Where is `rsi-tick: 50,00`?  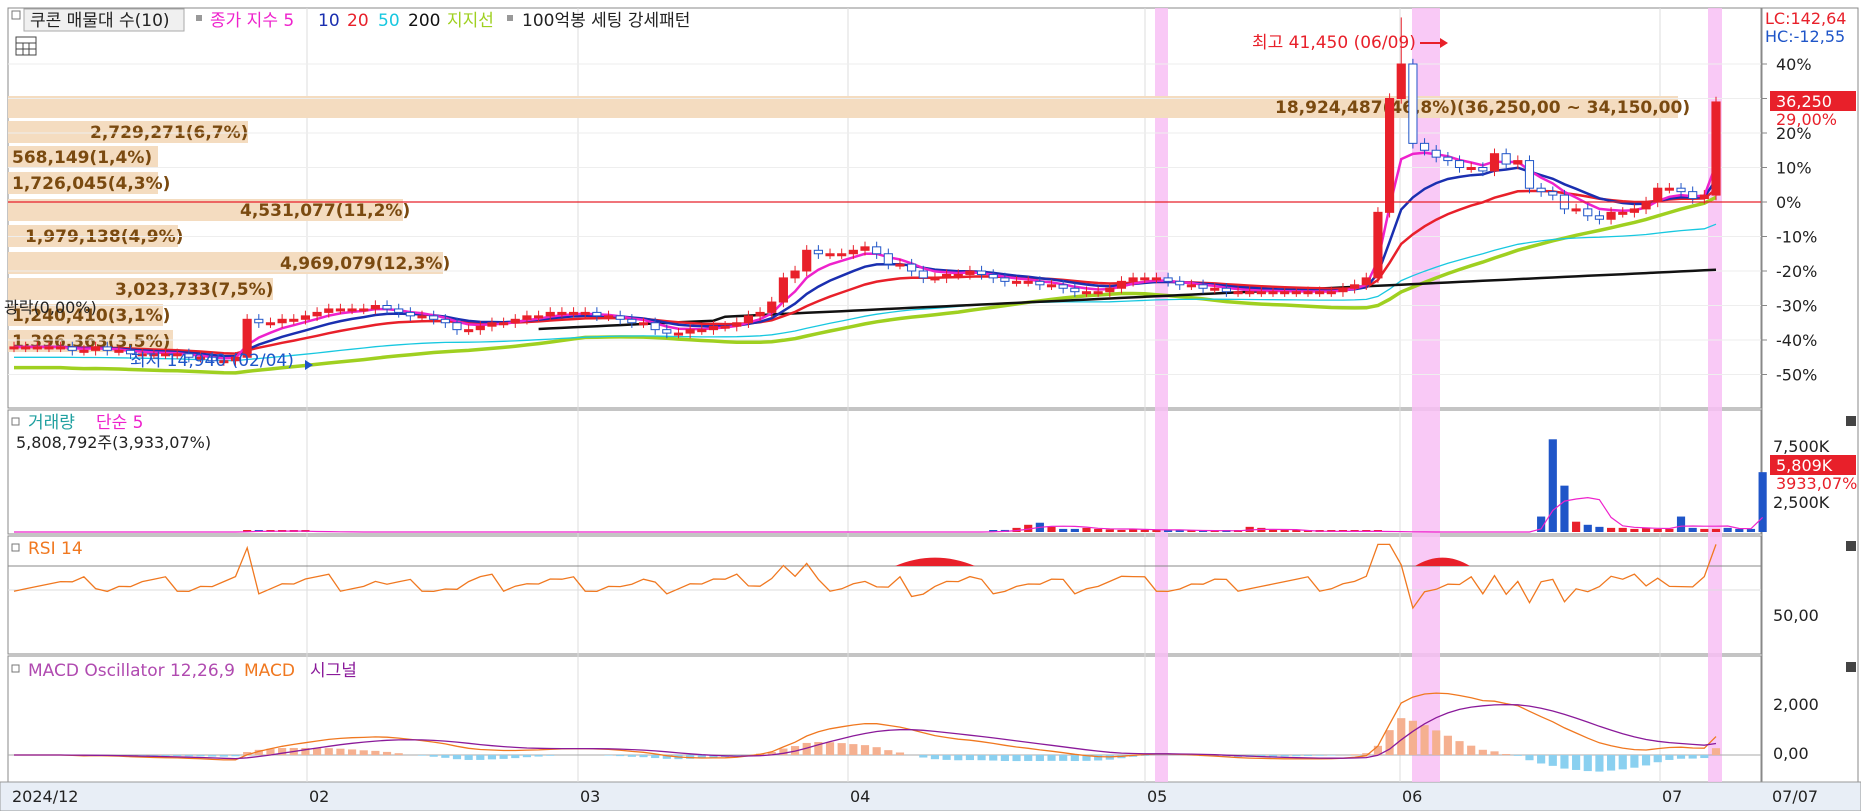 rsi-tick: 50,00 is located at coordinates (1796, 615).